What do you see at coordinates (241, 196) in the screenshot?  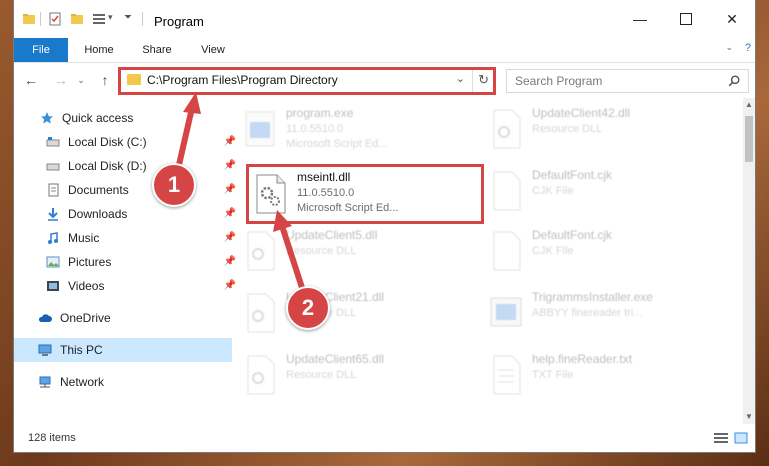 I see `annotation-arrows` at bounding box center [241, 196].